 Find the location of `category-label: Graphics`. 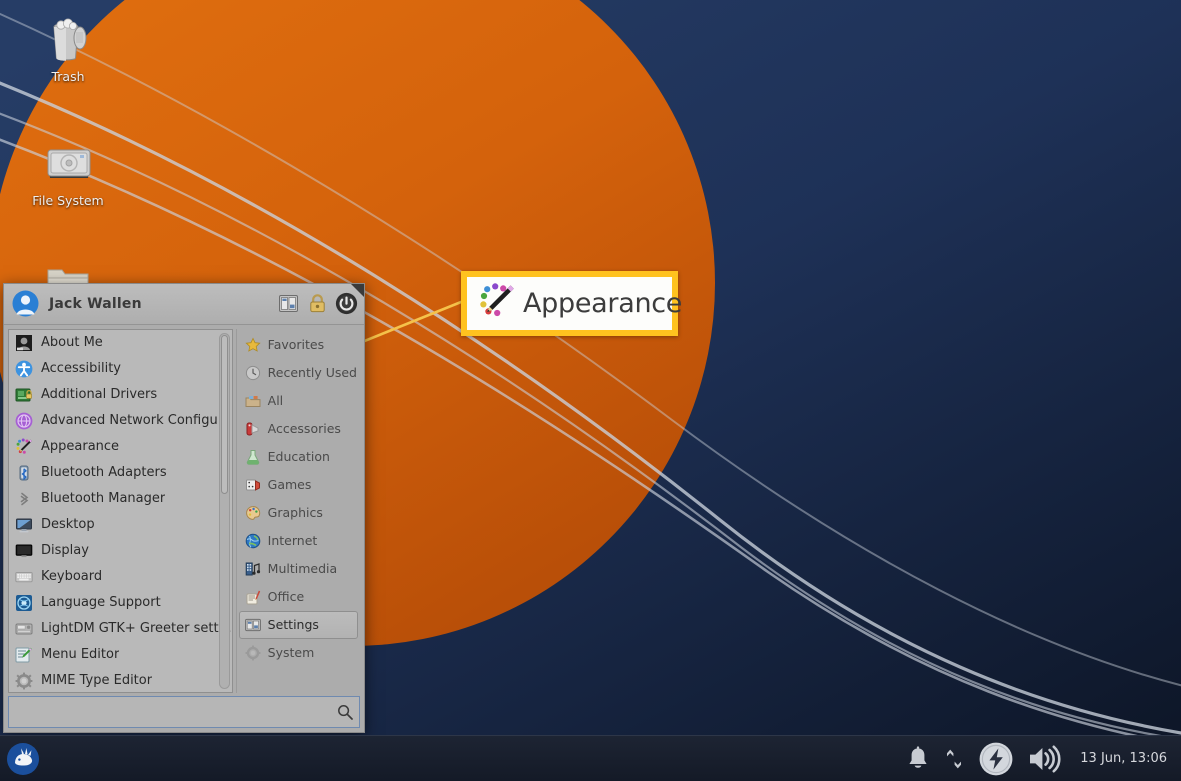

category-label: Graphics is located at coordinates (295, 513).